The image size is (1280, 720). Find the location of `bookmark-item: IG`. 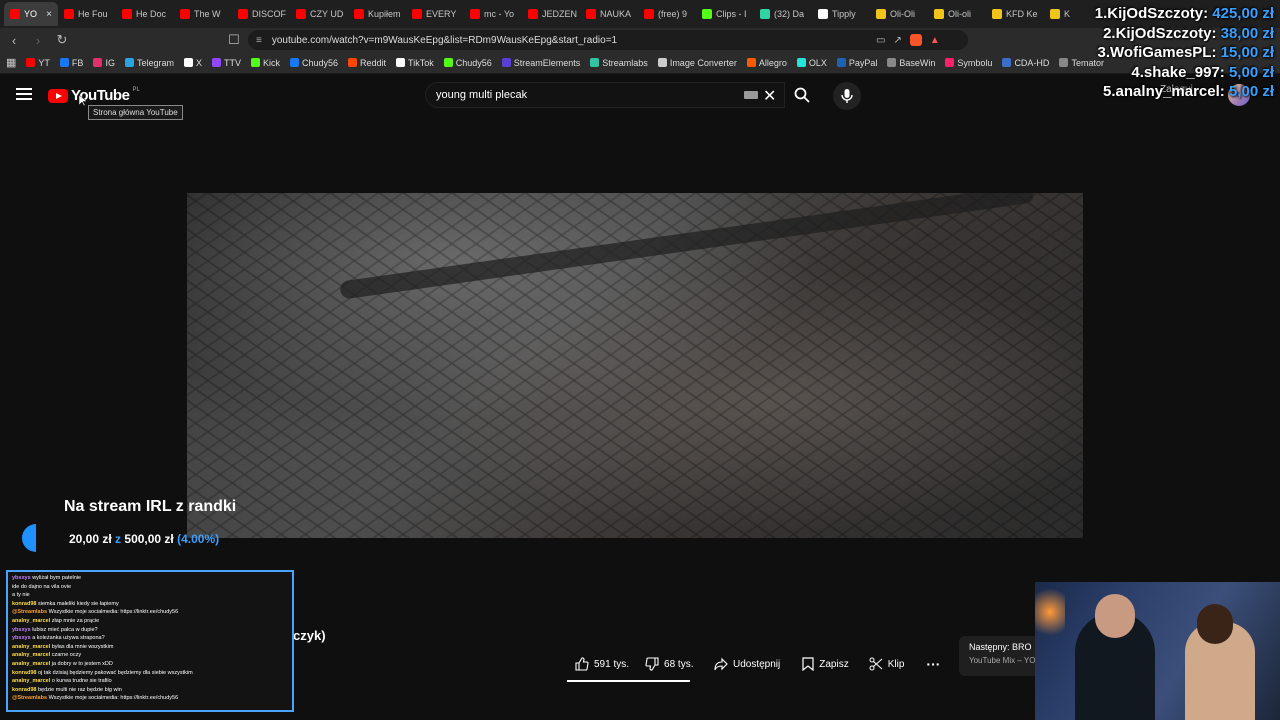

bookmark-item: IG is located at coordinates (104, 63).